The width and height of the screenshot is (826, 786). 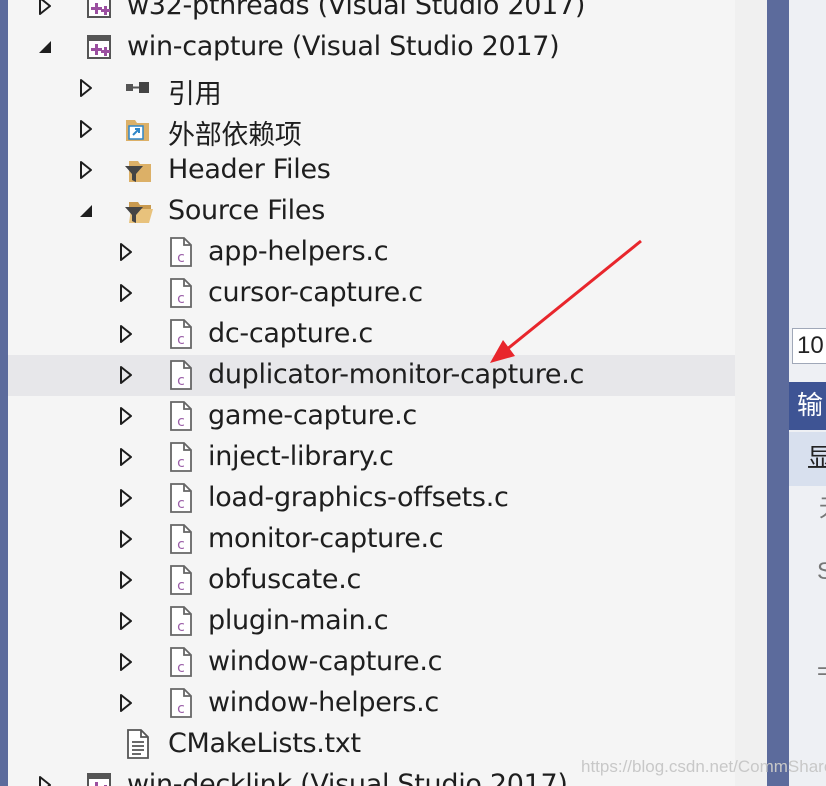 What do you see at coordinates (343, 46) in the screenshot?
I see `tree-item-label: win-capture (Visual Studio 2017)` at bounding box center [343, 46].